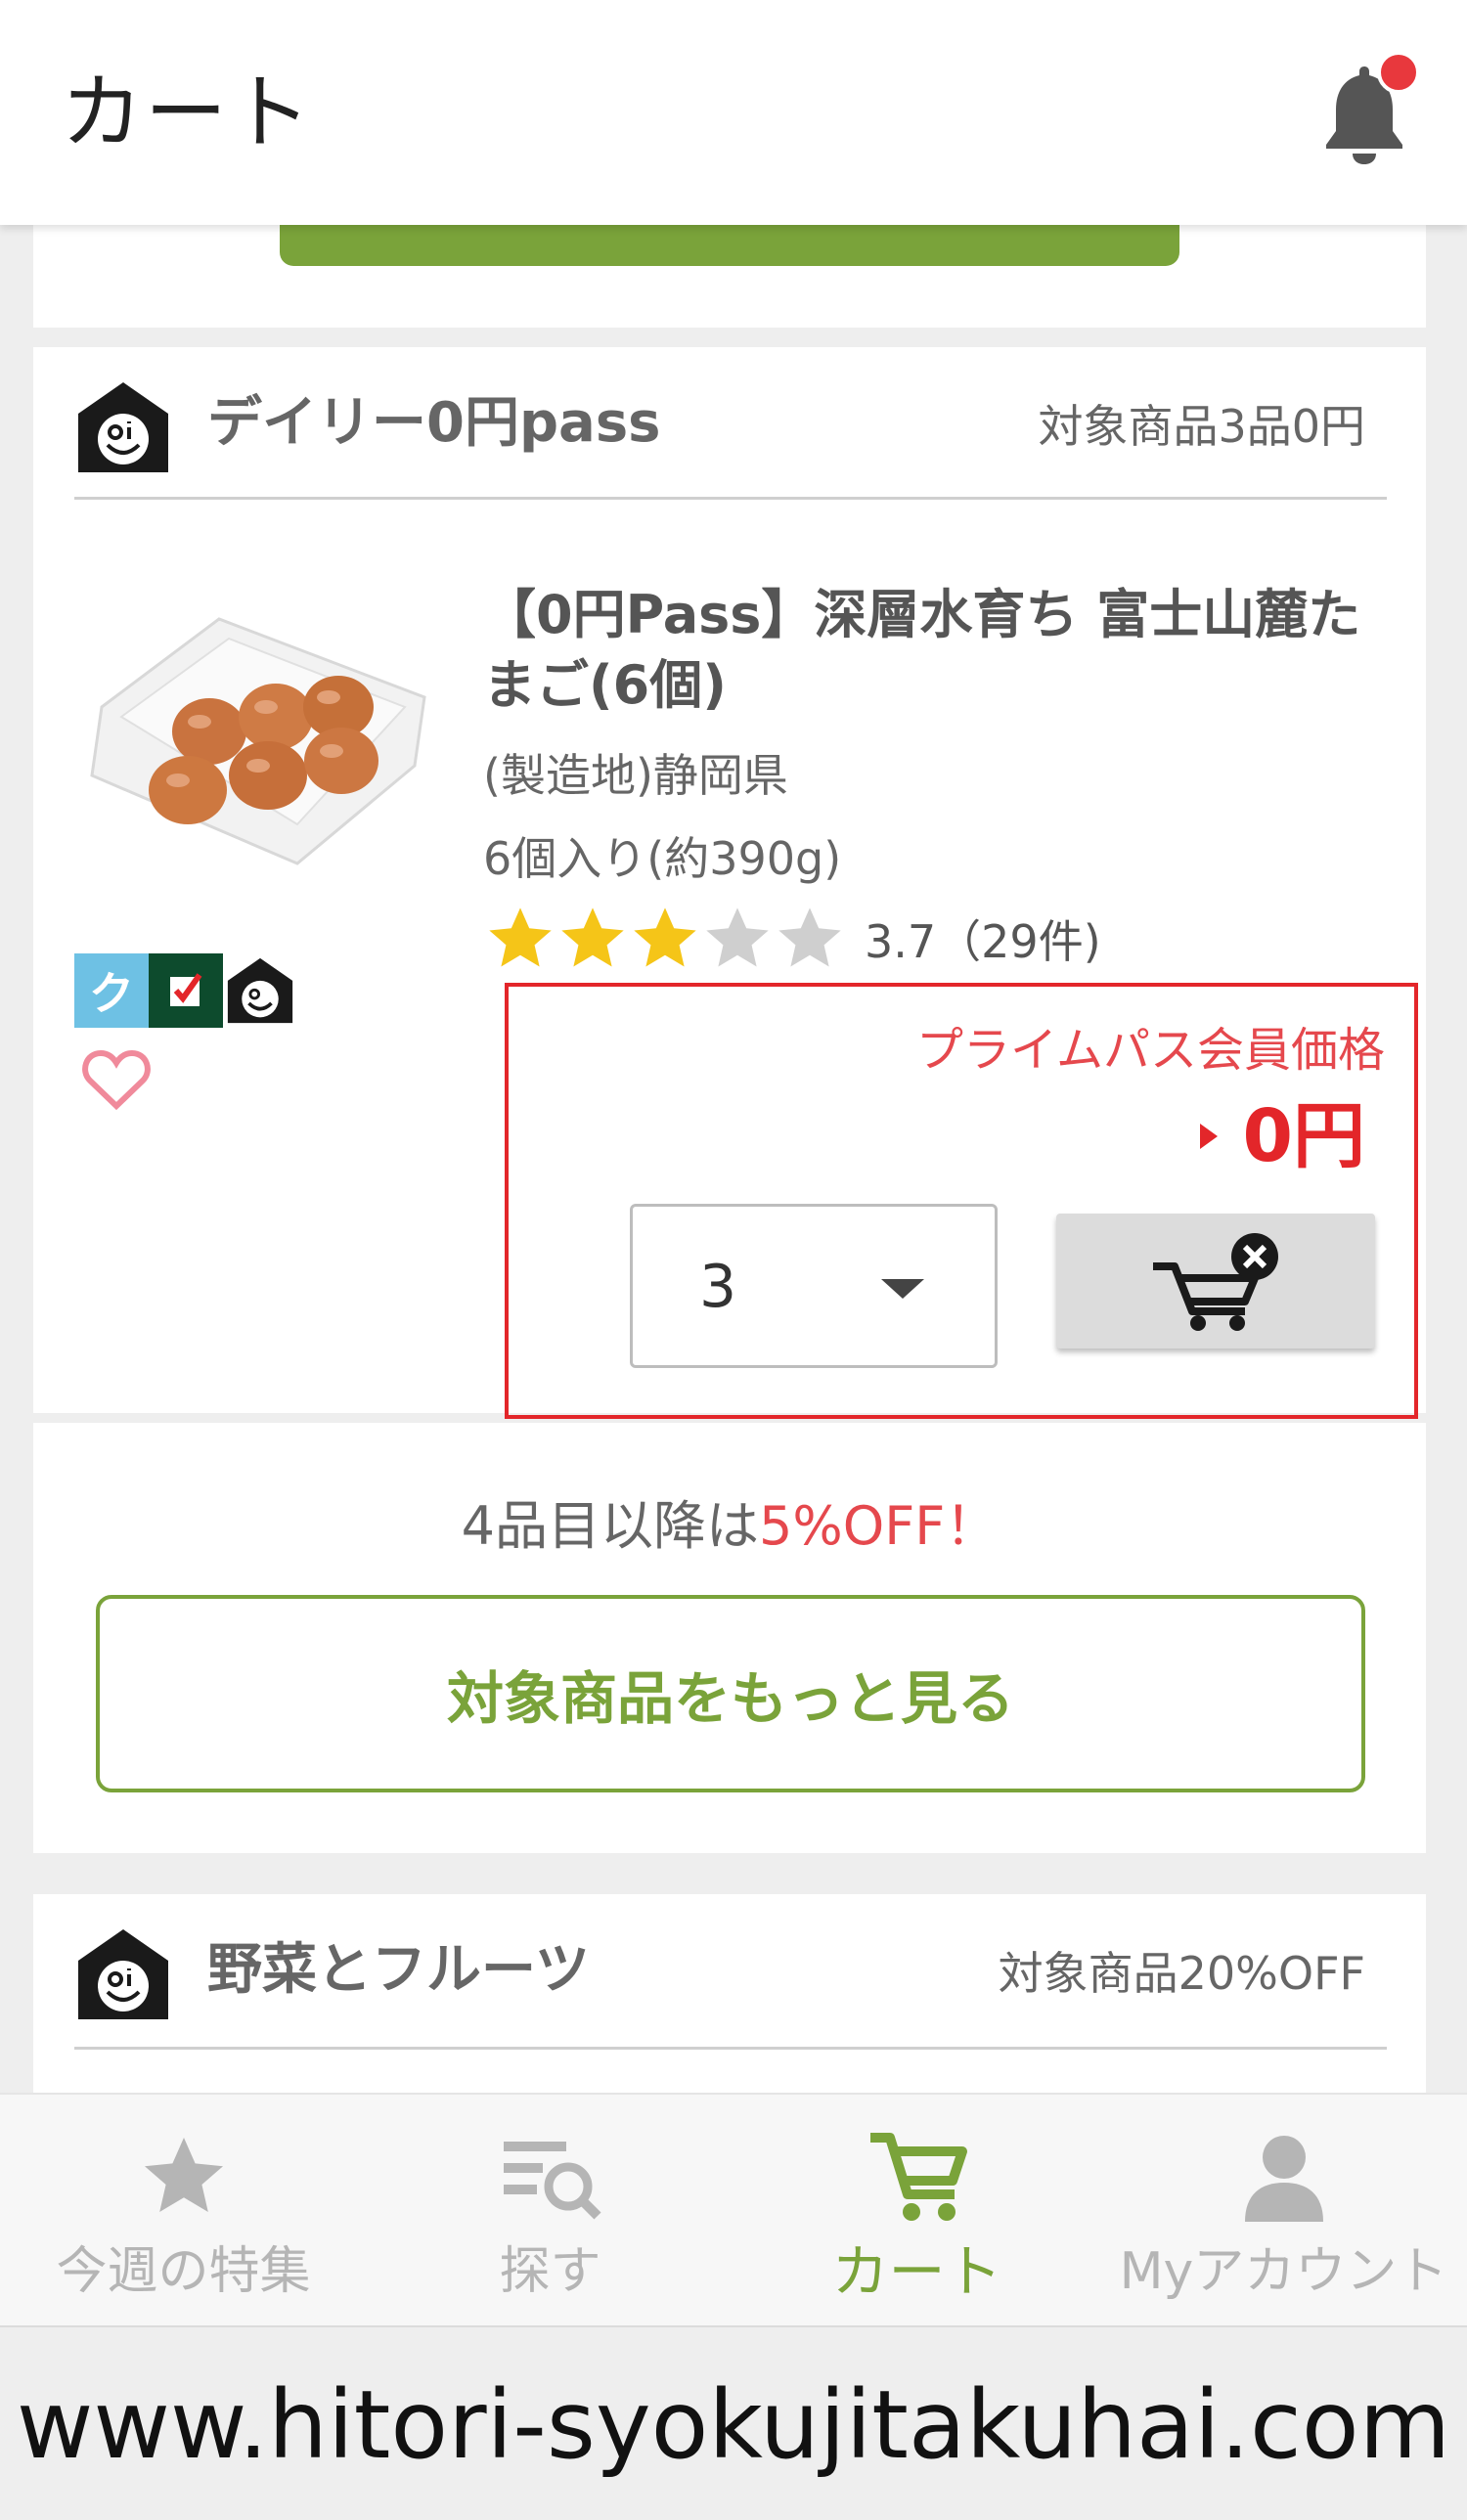 The image size is (1467, 2520). I want to click on section-header: デイリー0円pass 対象商品3品0円, so click(730, 423).